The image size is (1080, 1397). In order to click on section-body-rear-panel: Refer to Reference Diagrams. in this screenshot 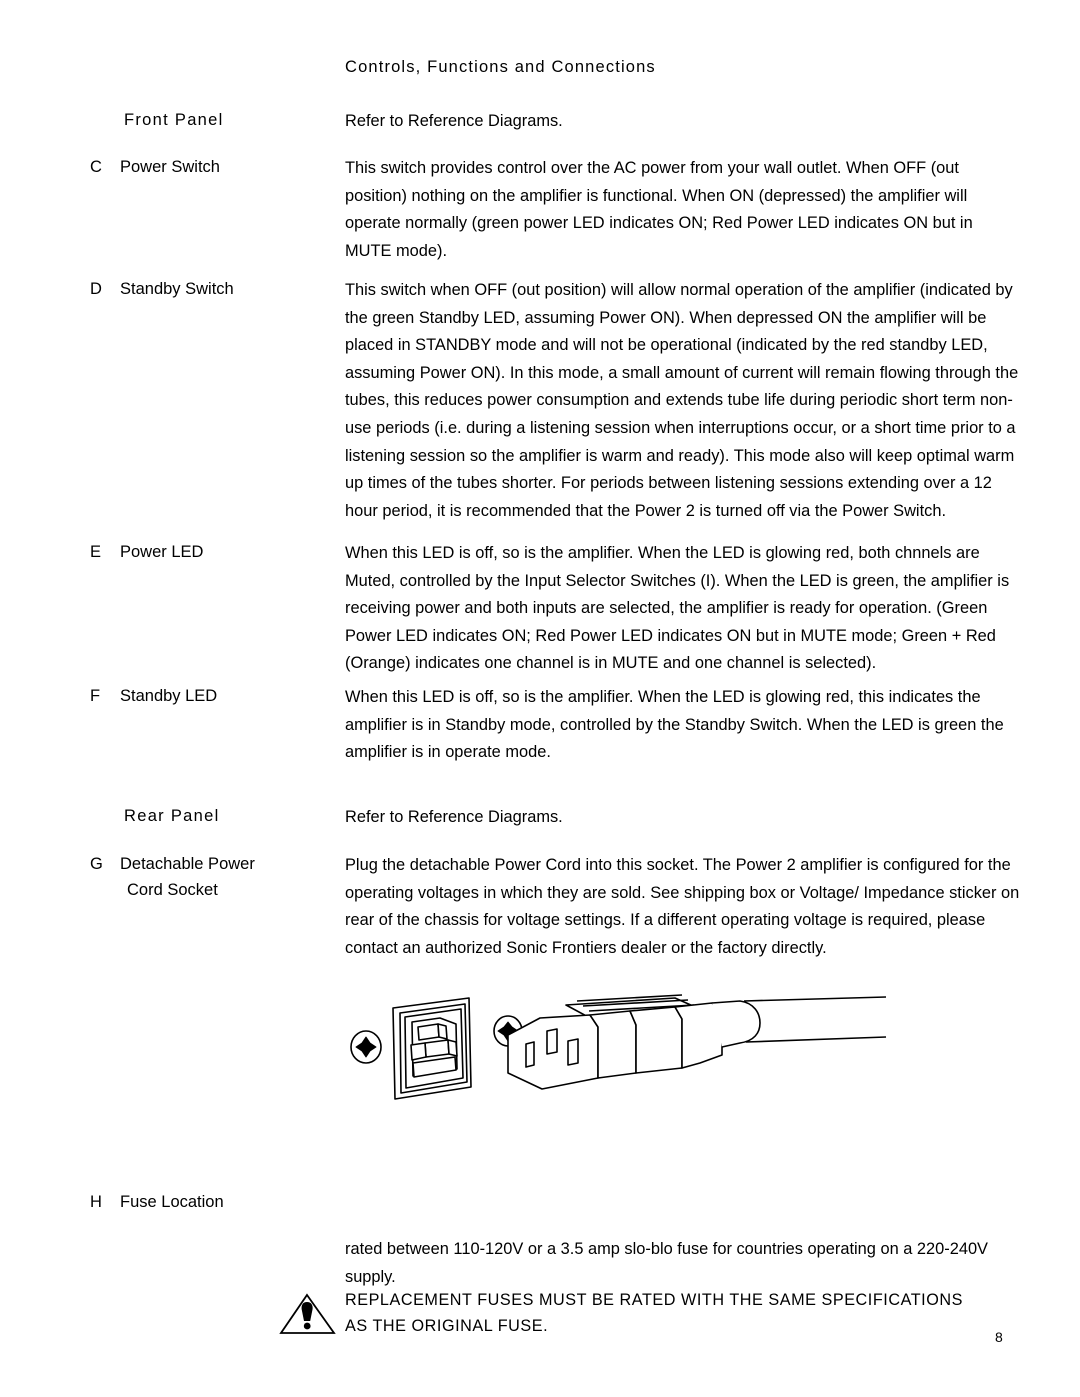, I will do `click(454, 817)`.